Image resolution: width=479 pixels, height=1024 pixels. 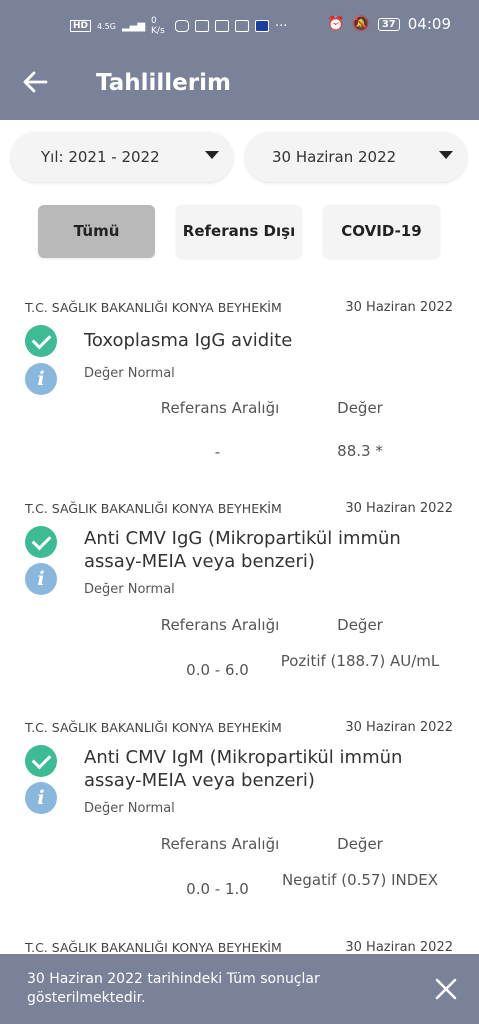 What do you see at coordinates (96, 231) in the screenshot?
I see `tab-all: Tümü` at bounding box center [96, 231].